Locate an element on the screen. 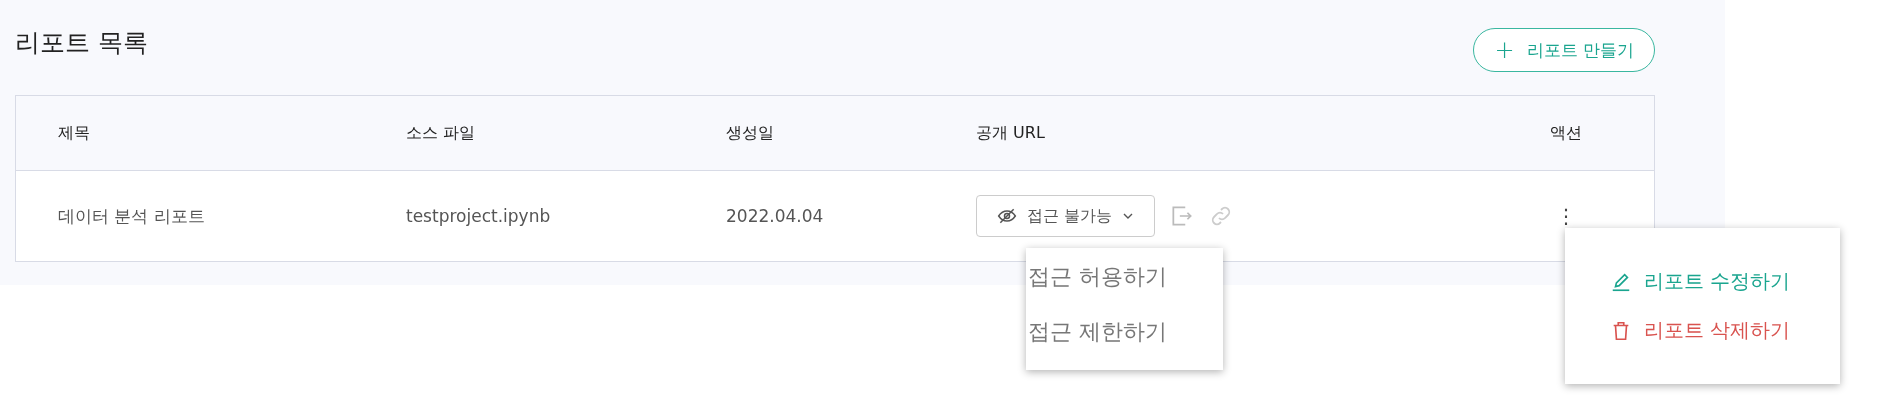  access-dropdown: 접근 불가능 is located at coordinates (1066, 216).